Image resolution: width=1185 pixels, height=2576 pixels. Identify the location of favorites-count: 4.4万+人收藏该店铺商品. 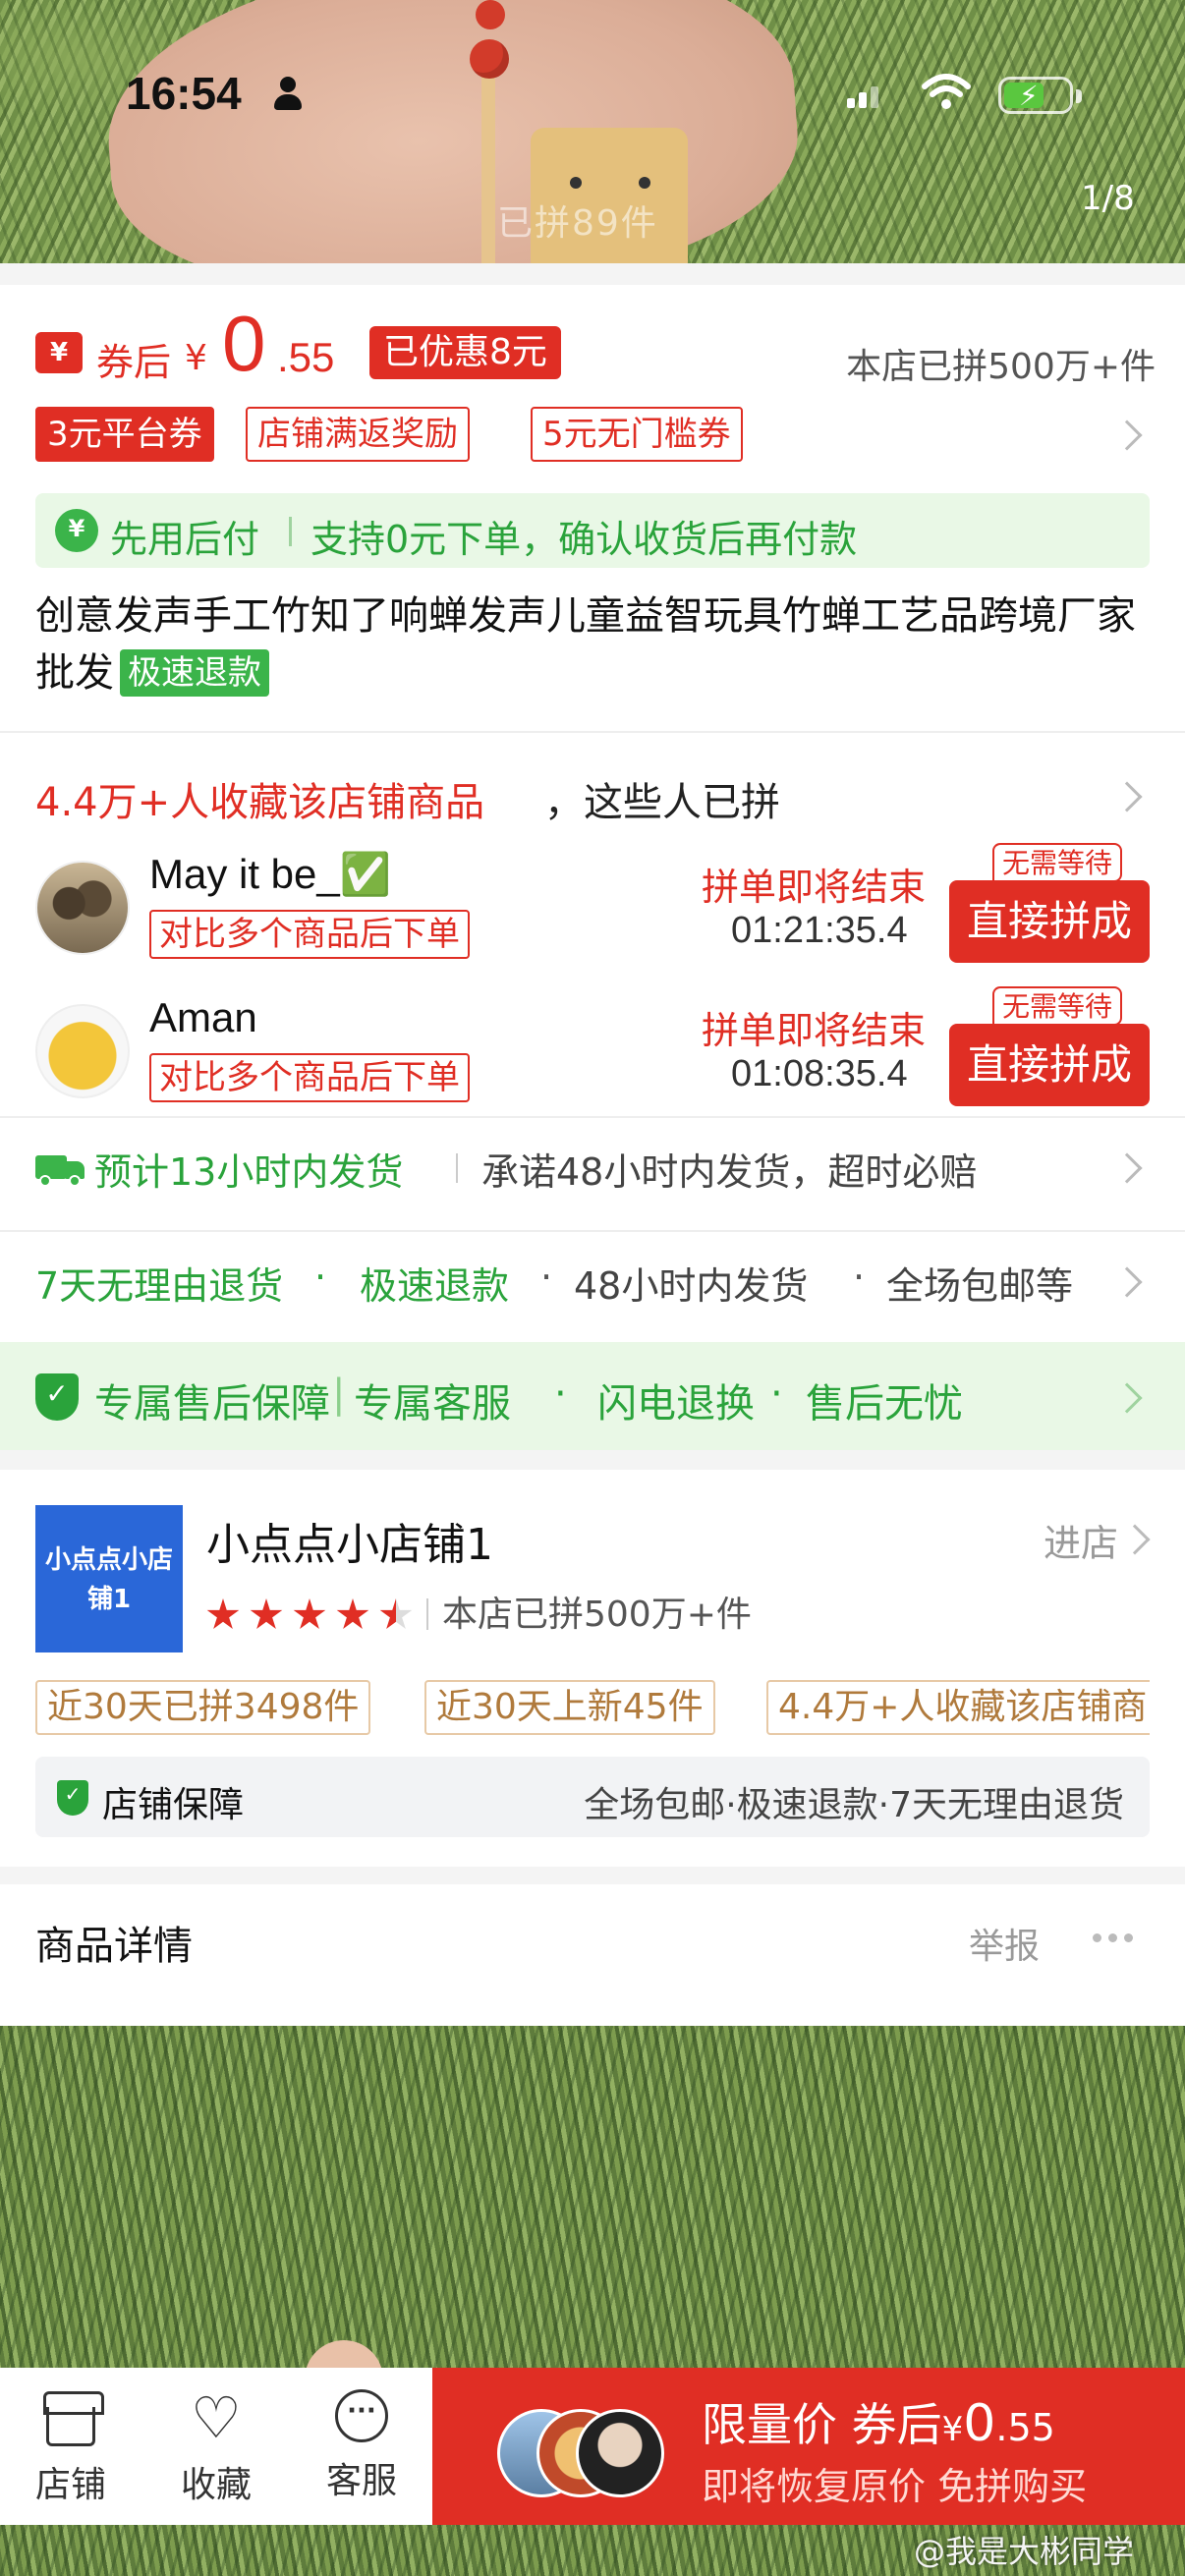
(260, 802).